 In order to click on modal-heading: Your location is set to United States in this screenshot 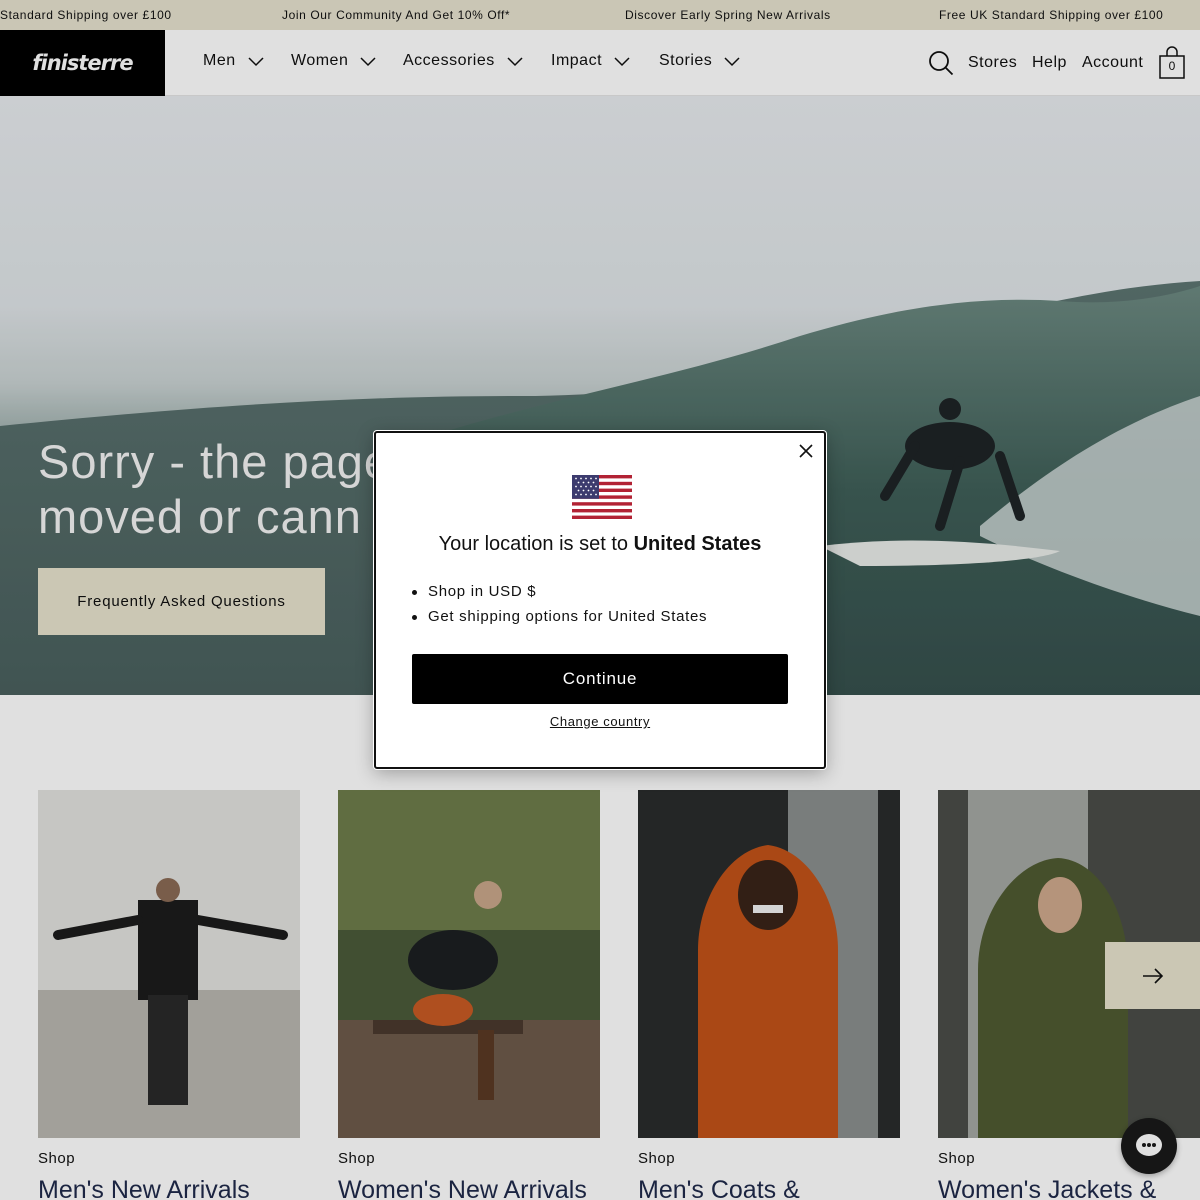, I will do `click(600, 544)`.